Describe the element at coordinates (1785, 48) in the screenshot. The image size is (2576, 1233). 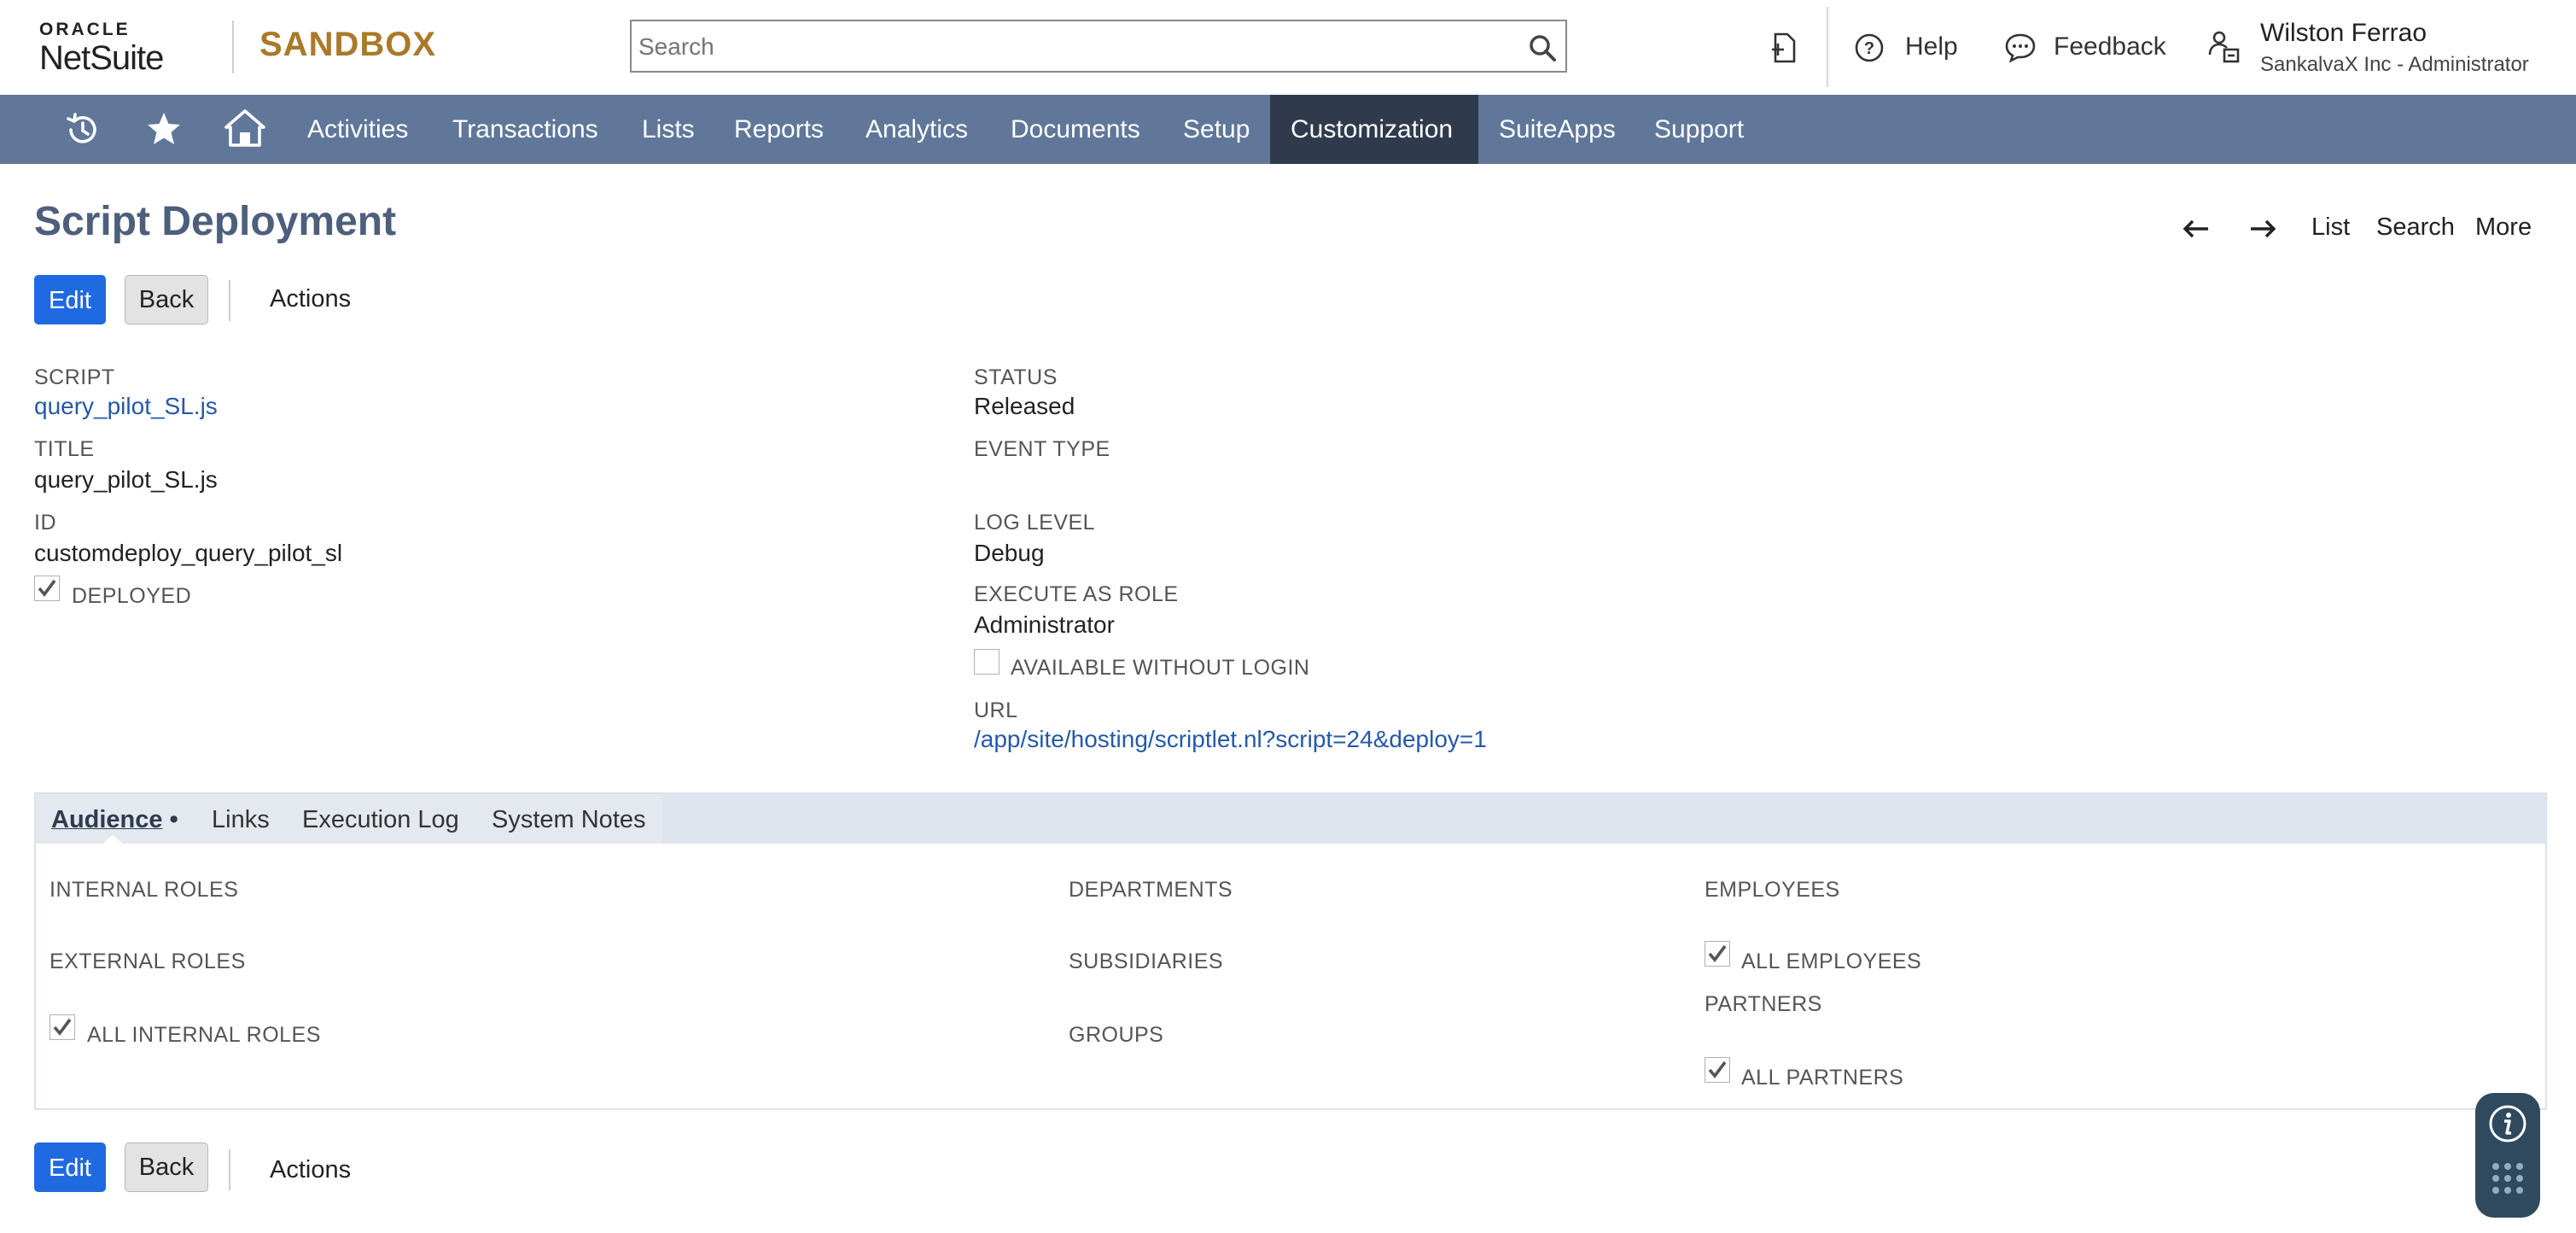
I see `recent-records-icon` at that location.